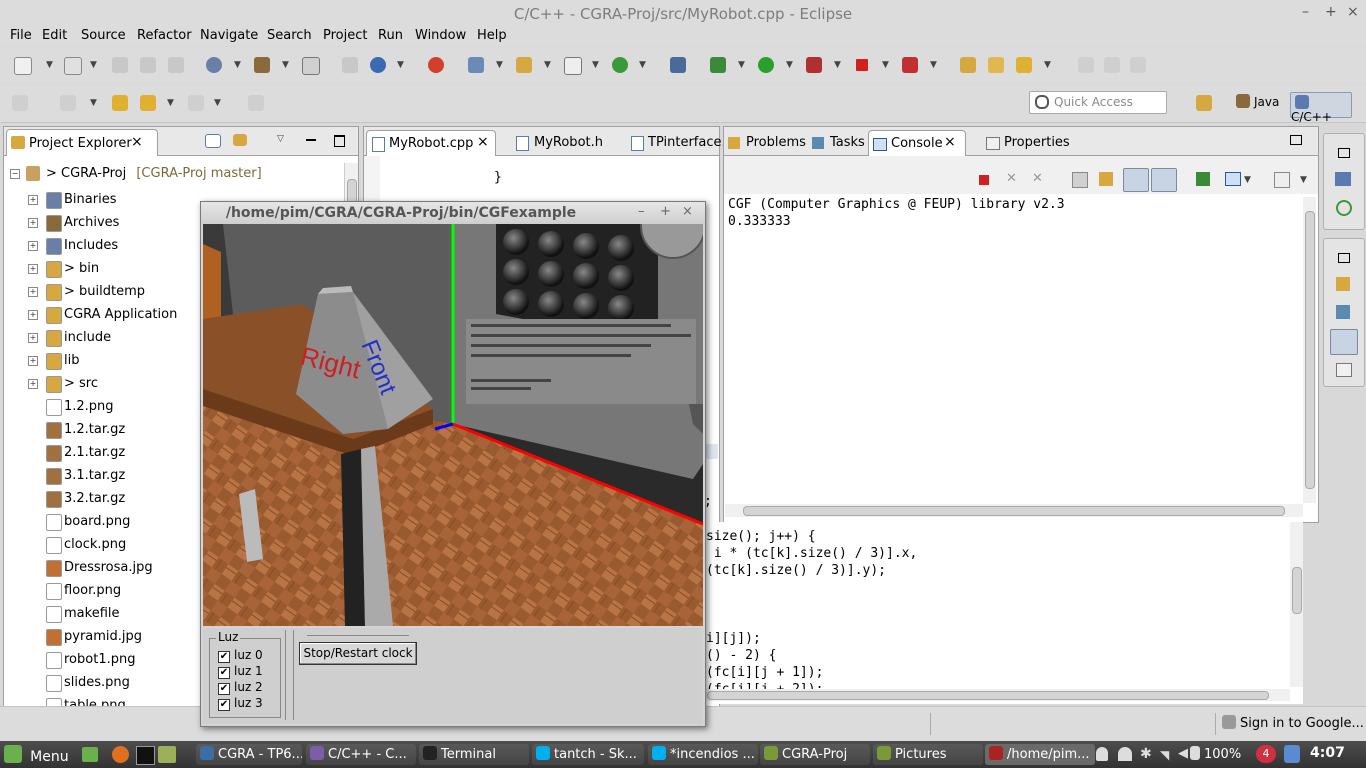 This screenshot has width=1366, height=768. What do you see at coordinates (1012, 178) in the screenshot?
I see `remove-launch-icon: ✕` at bounding box center [1012, 178].